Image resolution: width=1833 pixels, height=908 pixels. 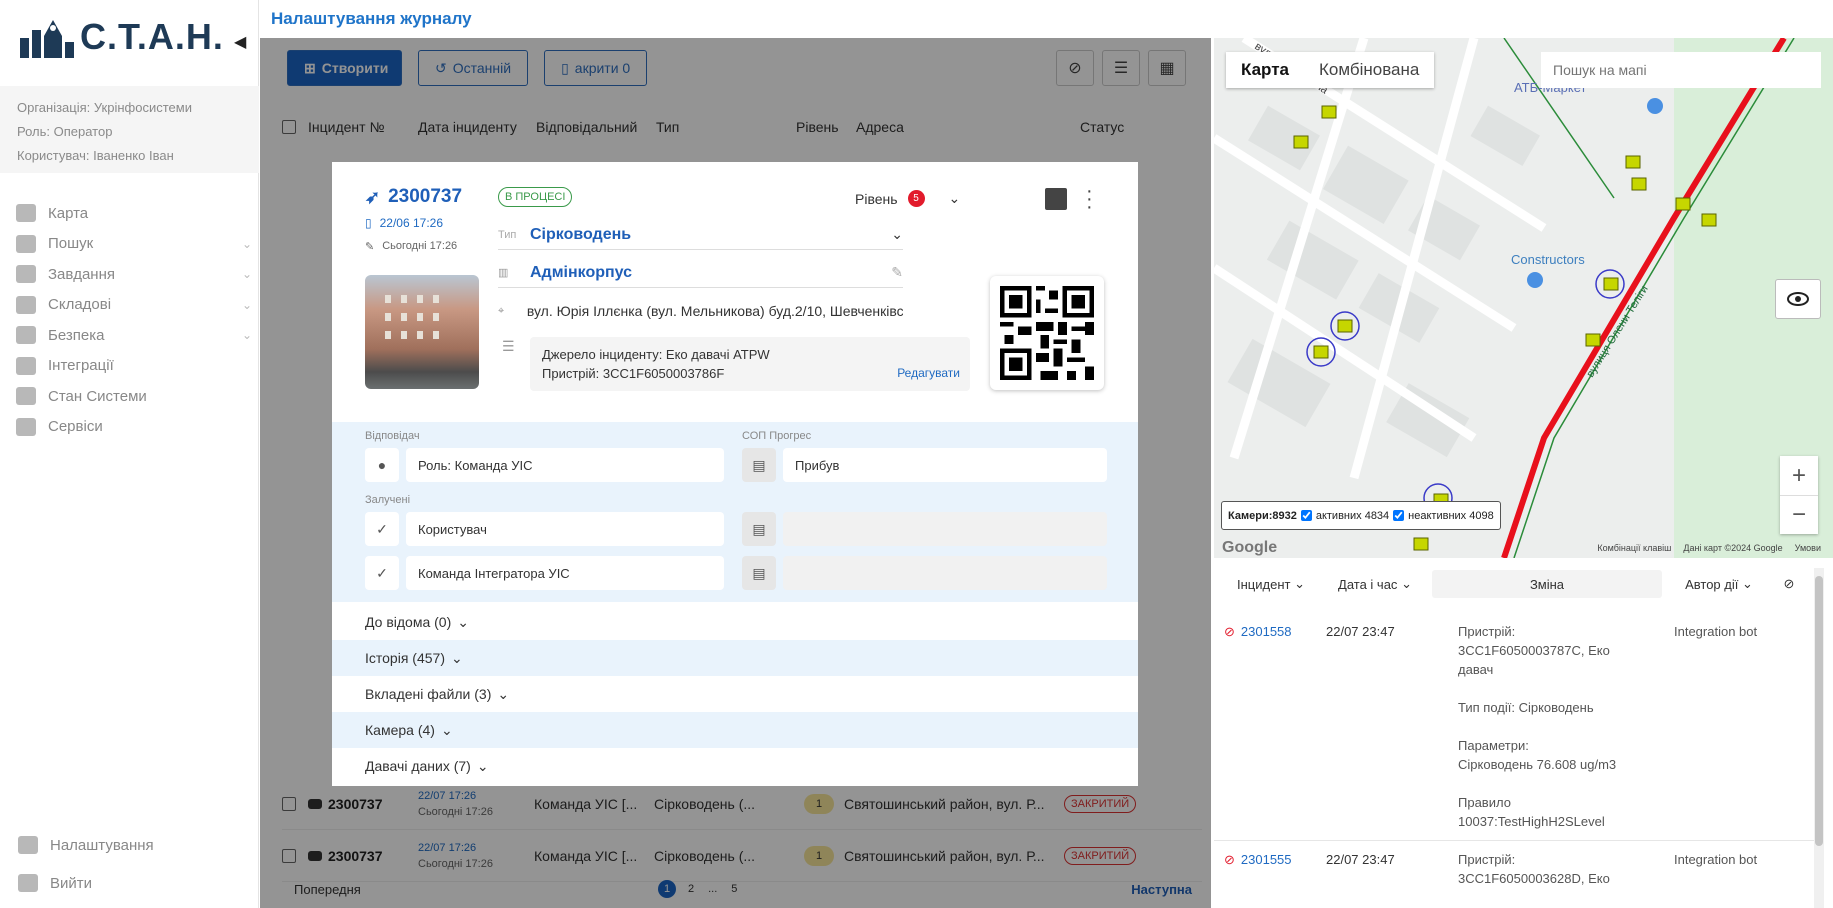 I want to click on journal-scrollbar, so click(x=1819, y=738).